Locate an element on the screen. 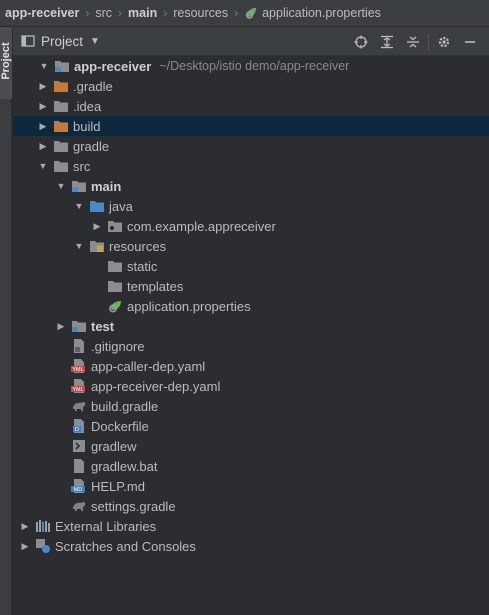 The image size is (489, 615). tree-label: application.properties is located at coordinates (189, 306).